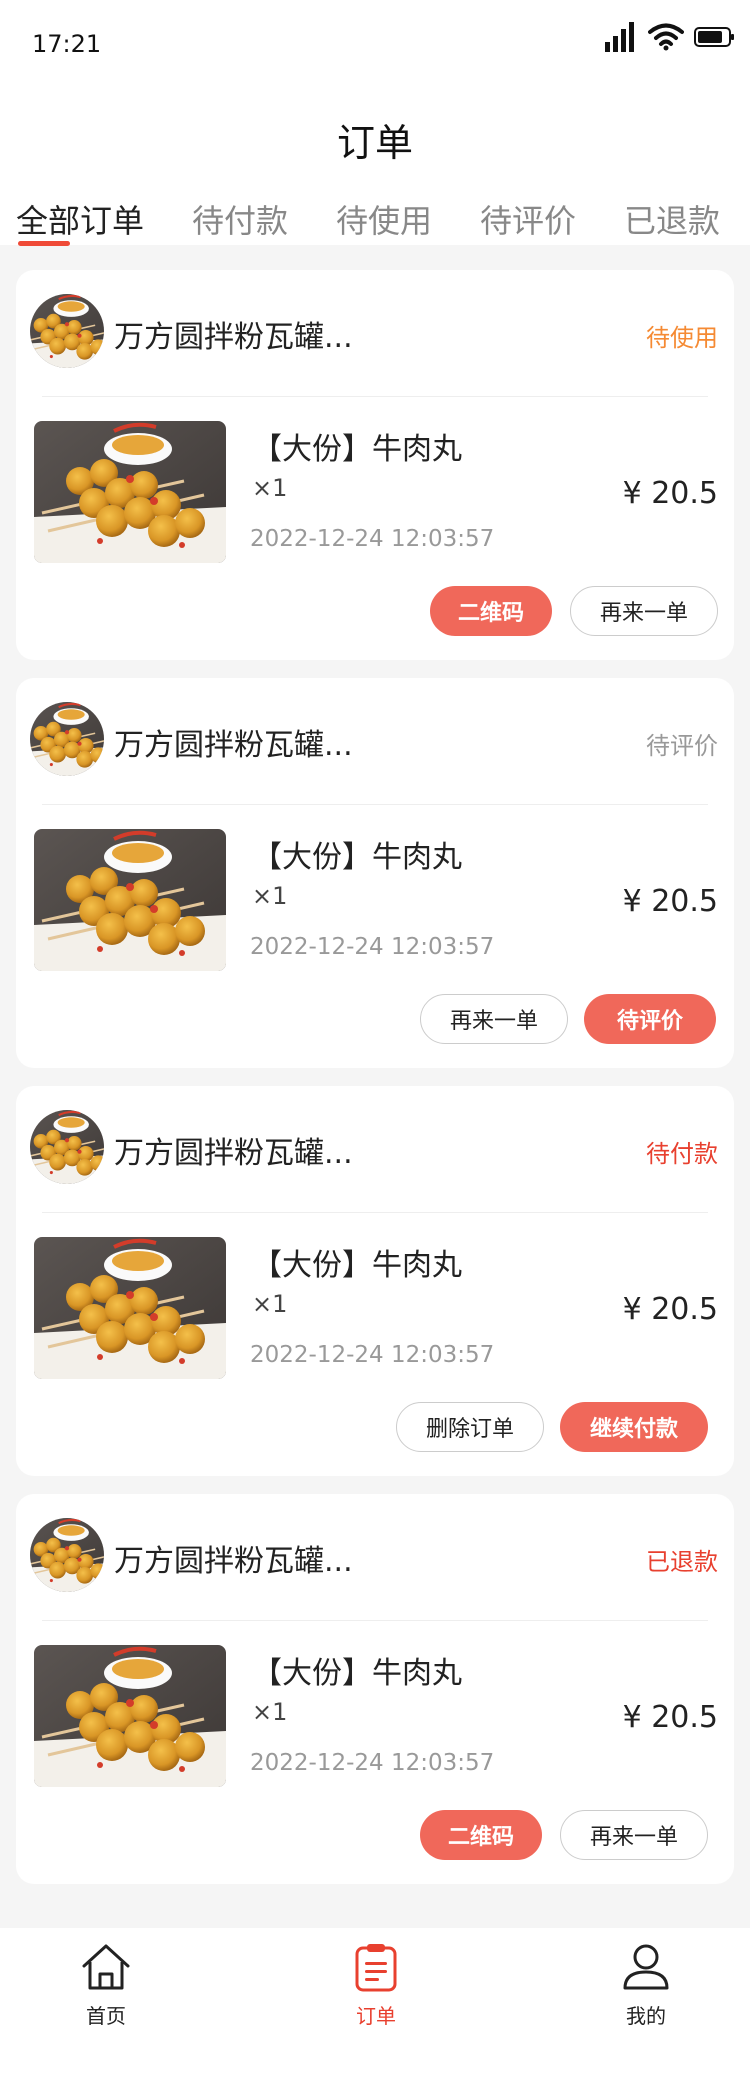 This screenshot has width=750, height=2098. I want to click on nav-orders: 订单, so click(376, 1985).